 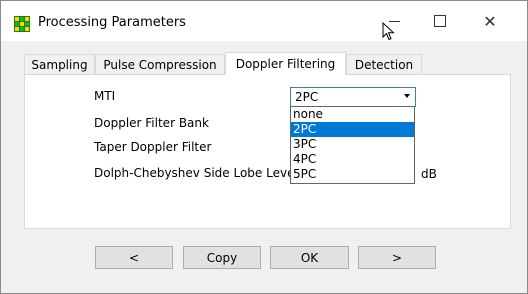 What do you see at coordinates (153, 147) in the screenshot?
I see `taper-doppler-filter-label: Taper Doppler Filter` at bounding box center [153, 147].